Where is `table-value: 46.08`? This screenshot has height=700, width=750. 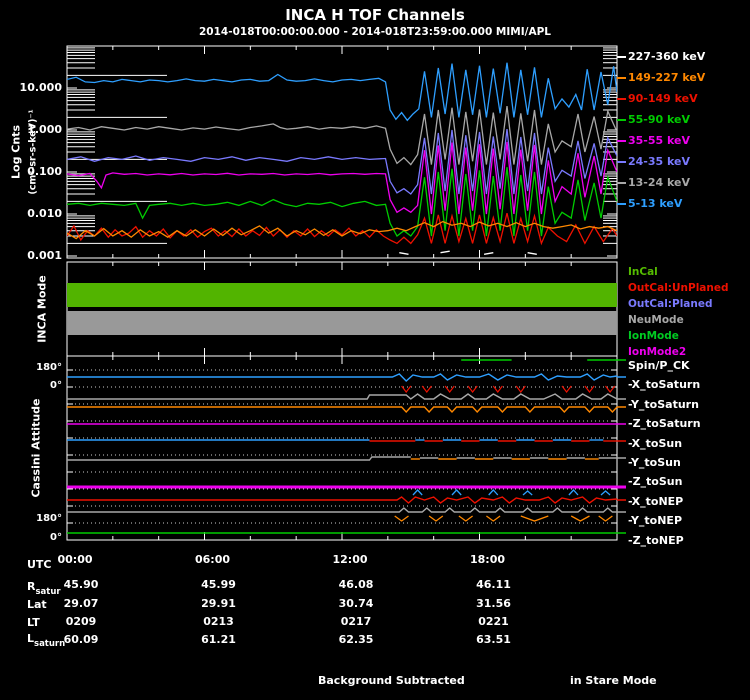 table-value: 46.08 is located at coordinates (356, 584).